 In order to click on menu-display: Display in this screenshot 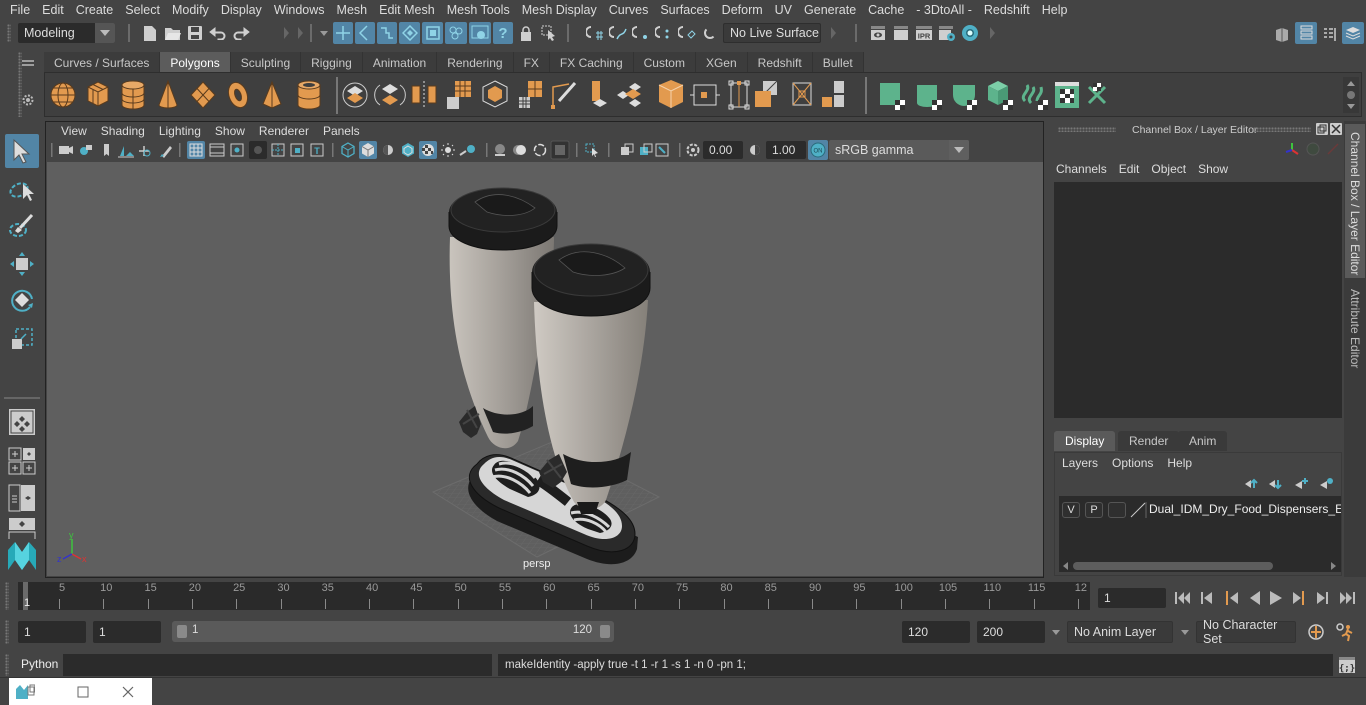, I will do `click(241, 10)`.